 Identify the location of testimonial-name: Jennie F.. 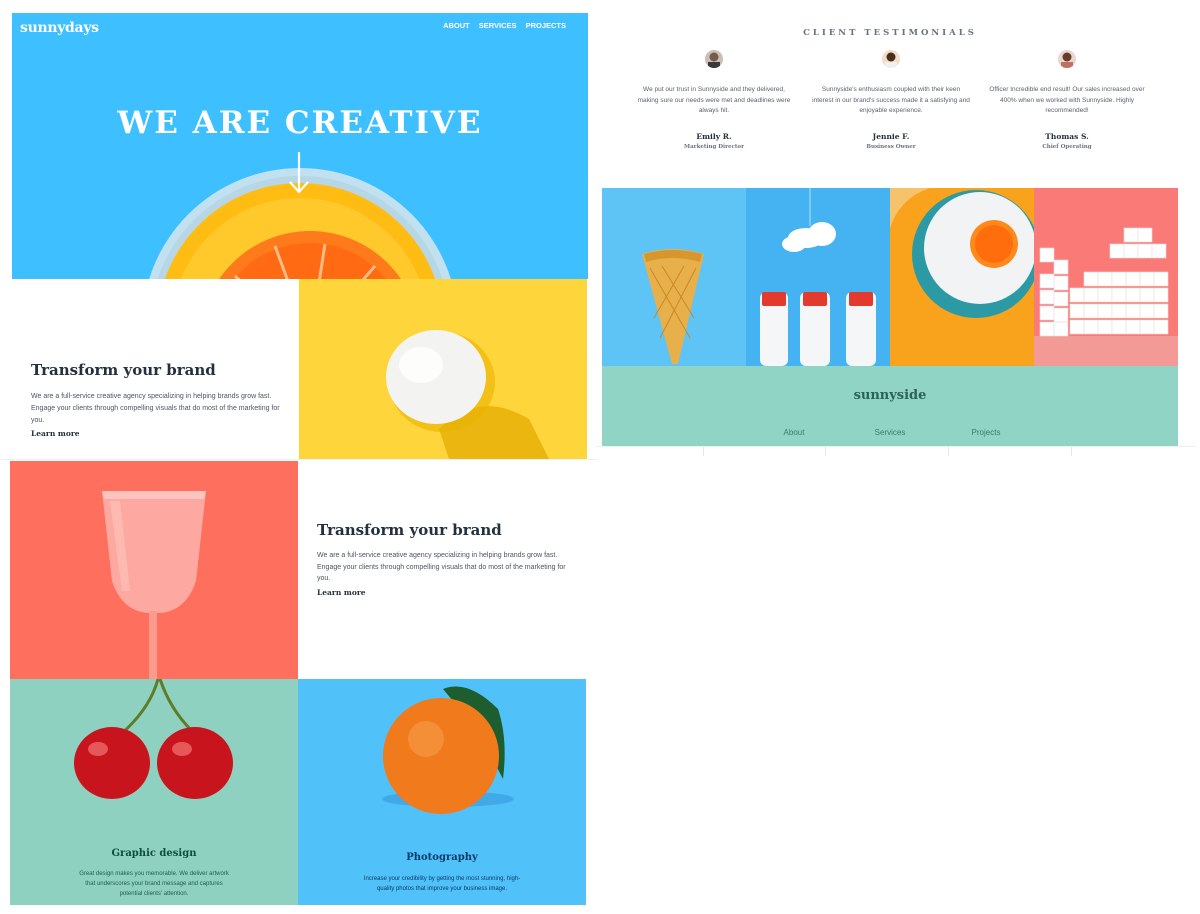
(891, 136).